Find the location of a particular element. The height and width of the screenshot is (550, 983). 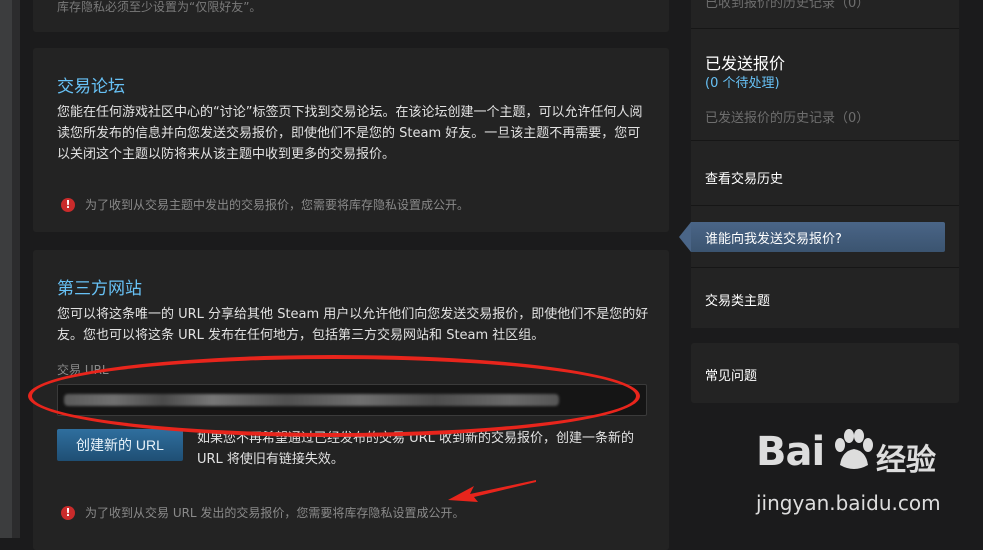

trade-forum-warning: ! 为了收到从交易主题中发出的交易报价，您需要将库存隐私设置成公开。 is located at coordinates (265, 204).